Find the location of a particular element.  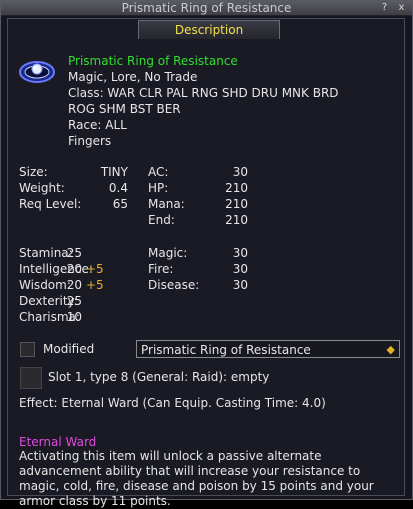

title-bar: Prismatic Ring of Resistance ? x is located at coordinates (206, 8).